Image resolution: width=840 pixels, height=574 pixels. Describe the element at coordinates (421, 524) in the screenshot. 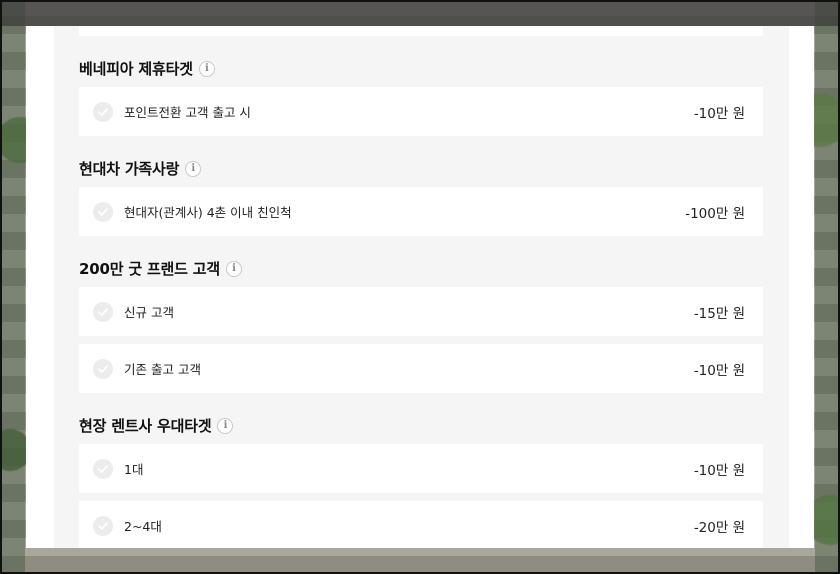

I see `list-item: 2~4대 -20만 원` at that location.